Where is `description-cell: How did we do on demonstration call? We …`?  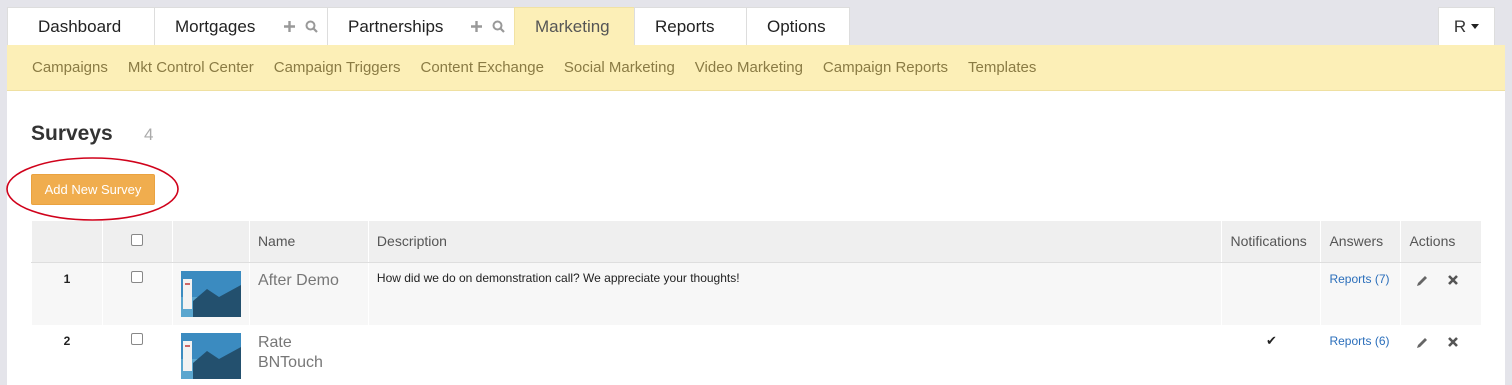 description-cell: How did we do on demonstration call? We … is located at coordinates (794, 293).